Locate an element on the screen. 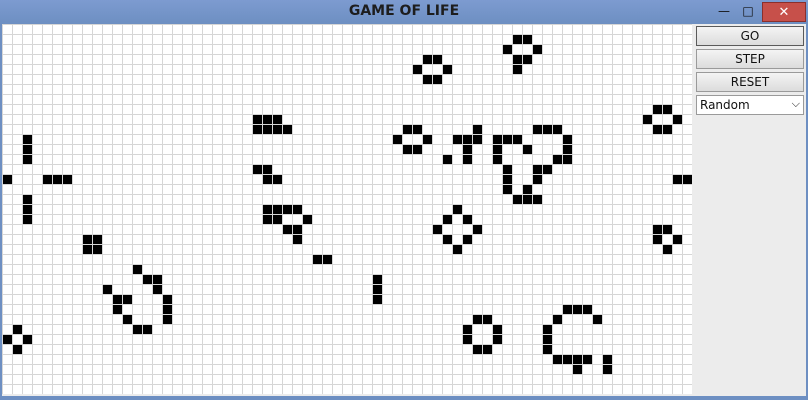 The height and width of the screenshot is (400, 808). pattern-select: Random ⌵ is located at coordinates (750, 105).